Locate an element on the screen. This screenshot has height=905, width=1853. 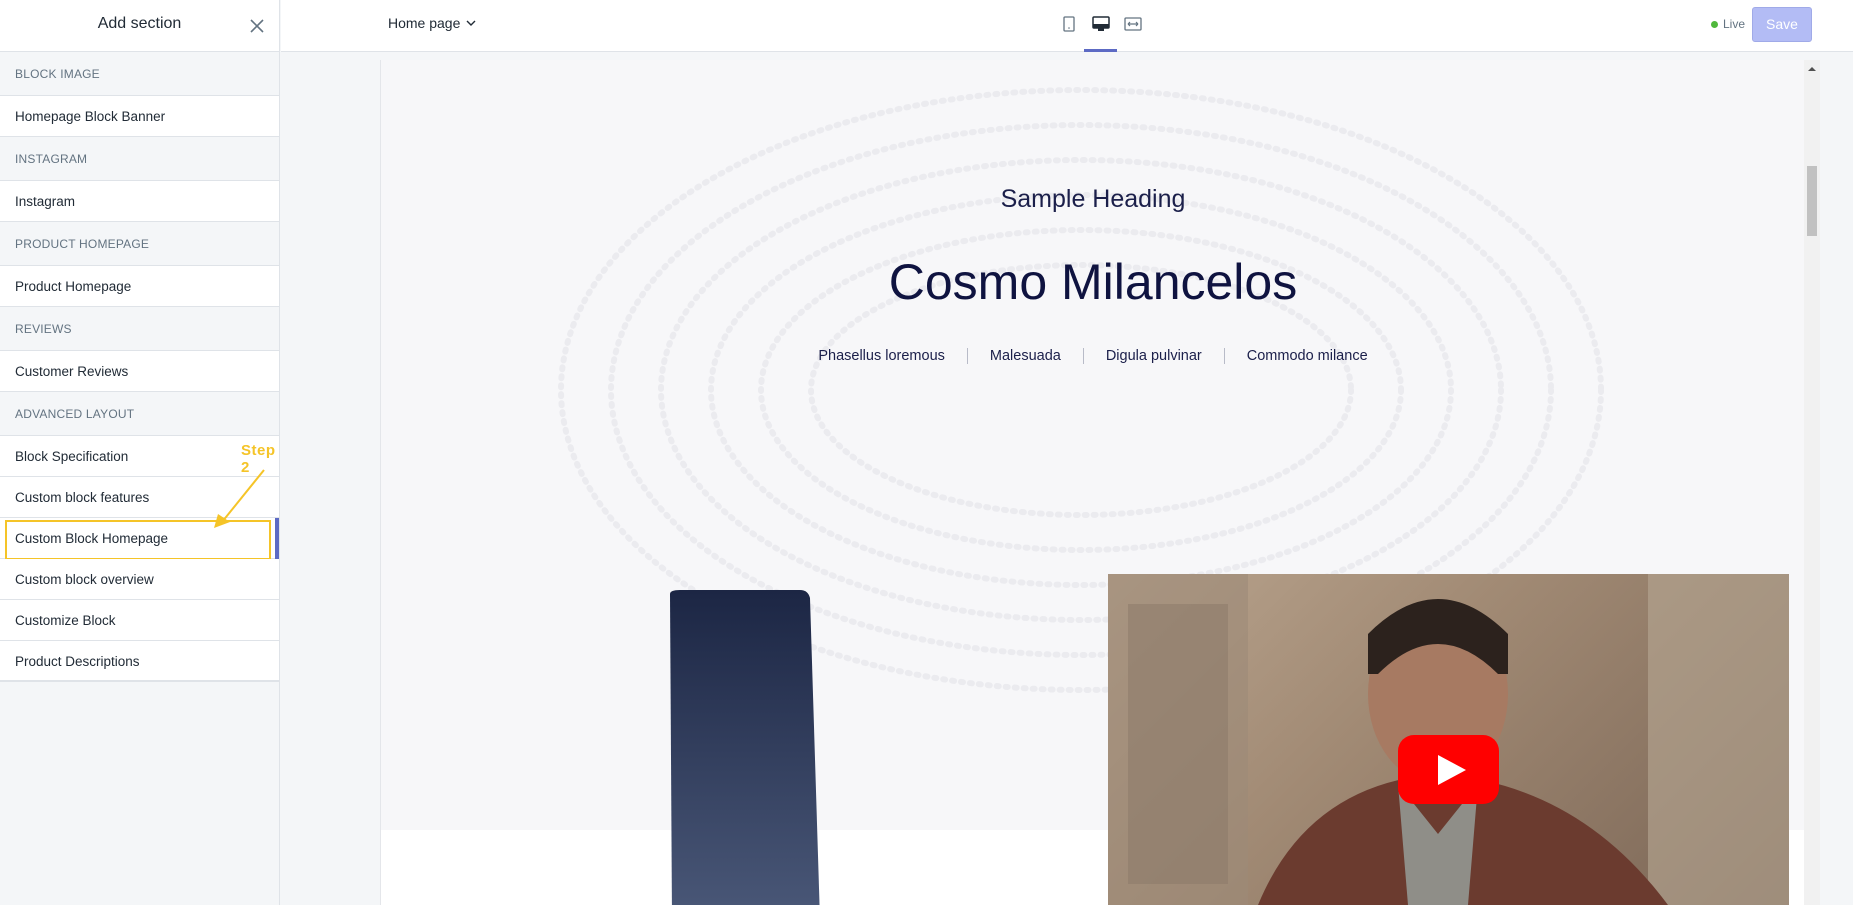
mobile-icon is located at coordinates (1069, 24).